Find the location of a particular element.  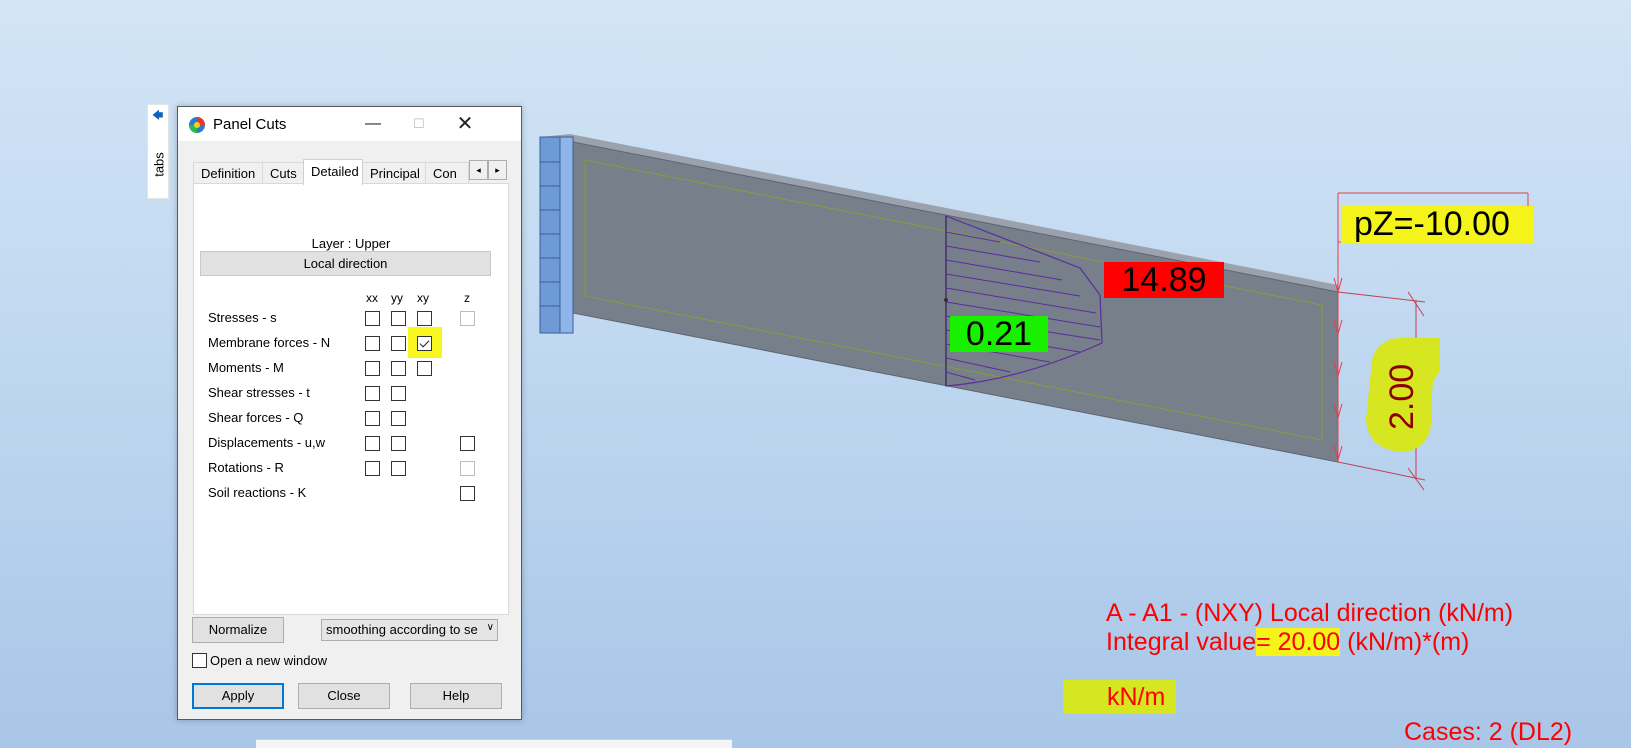

dimension-label: 2.00 is located at coordinates (1402, 396).